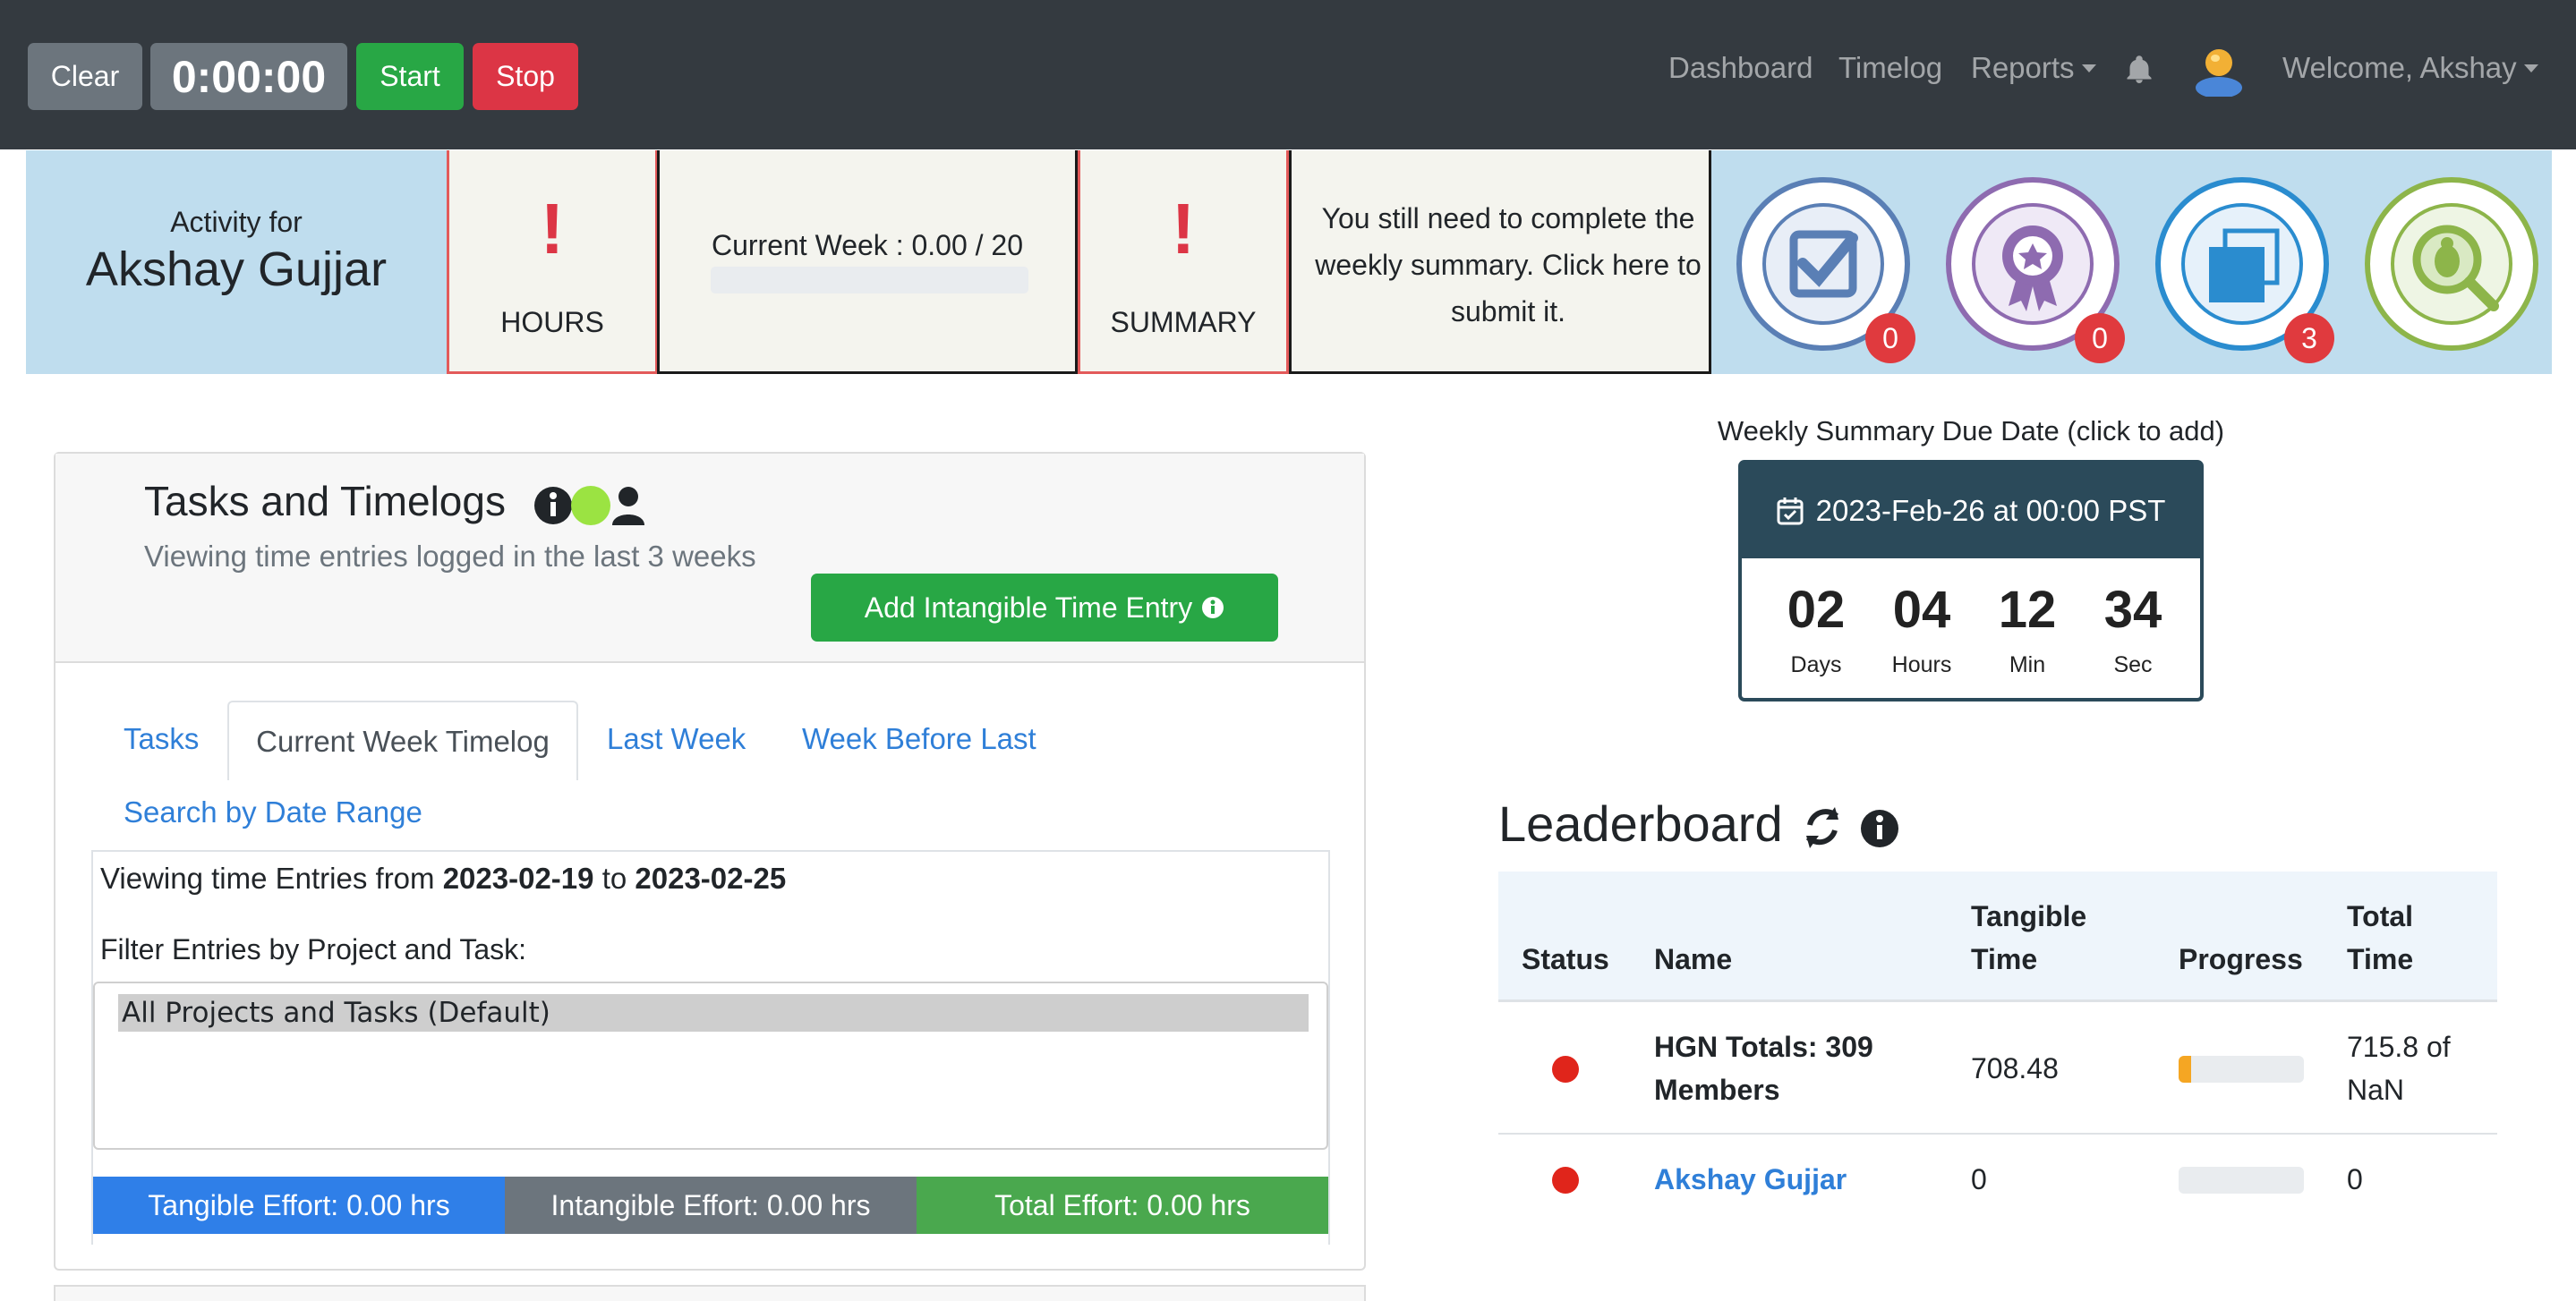  I want to click on project-task-filter-select: All Projects and Tasks (Default), so click(710, 1066).